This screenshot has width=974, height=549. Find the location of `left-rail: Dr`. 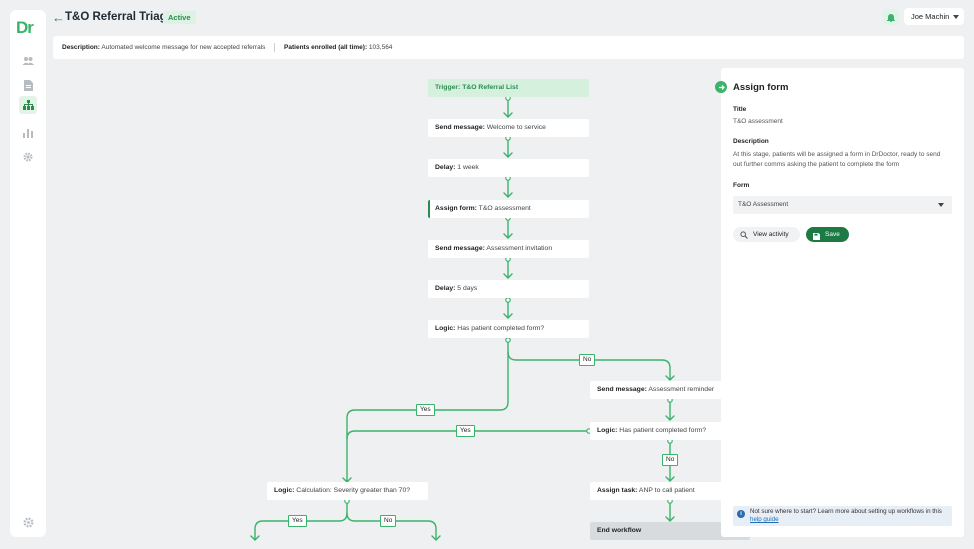

left-rail: Dr is located at coordinates (28, 273).